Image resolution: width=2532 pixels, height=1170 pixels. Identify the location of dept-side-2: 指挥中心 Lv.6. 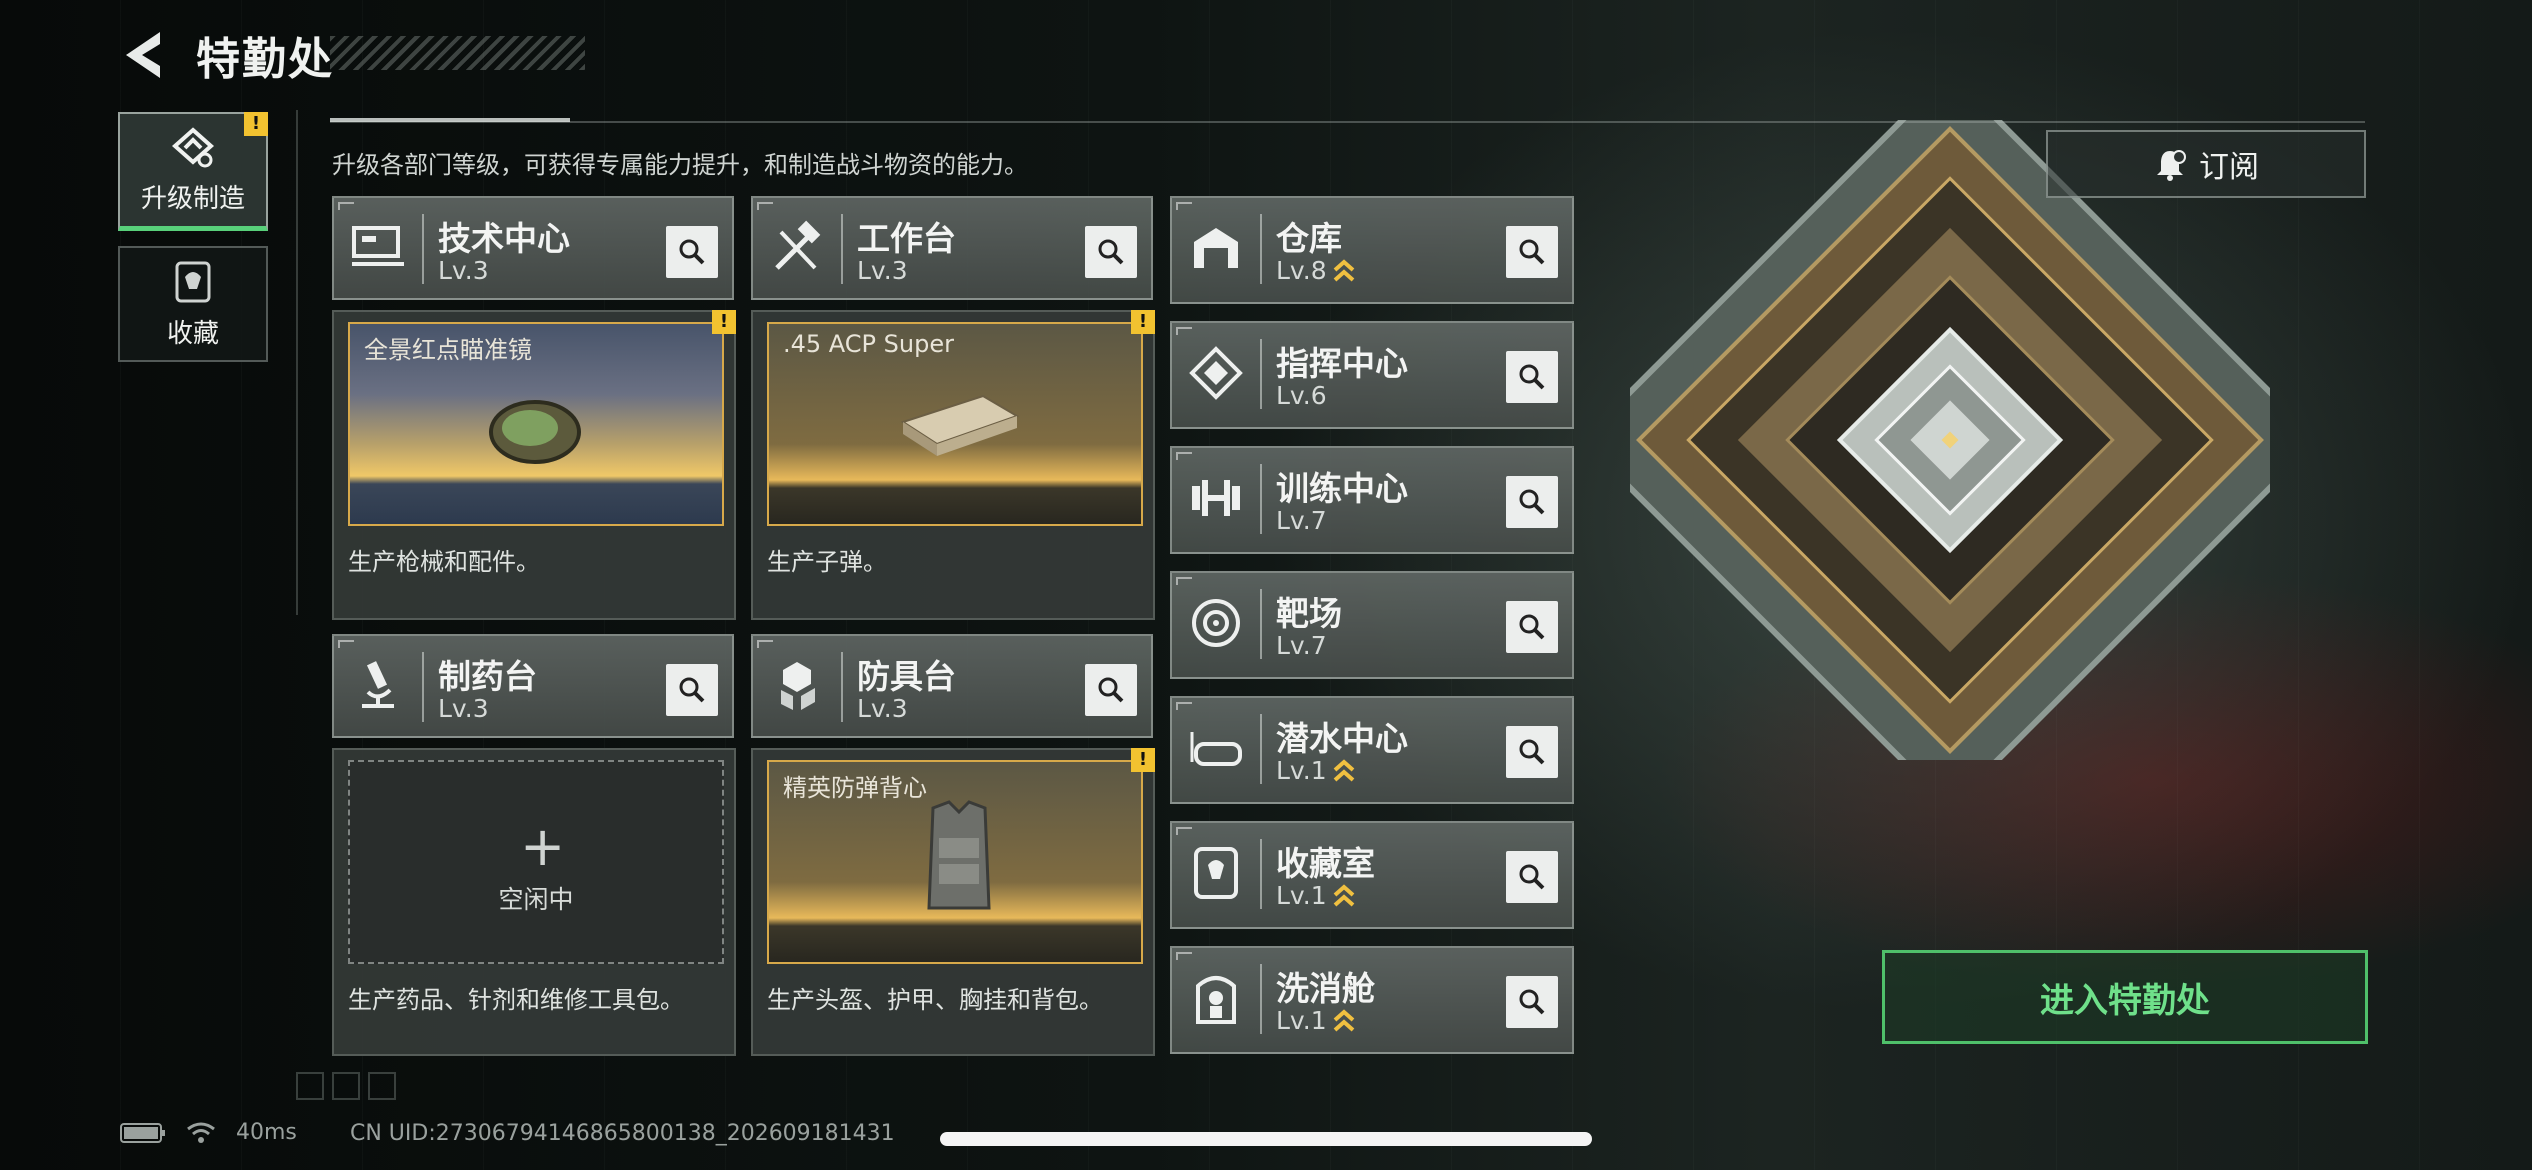
(1372, 375).